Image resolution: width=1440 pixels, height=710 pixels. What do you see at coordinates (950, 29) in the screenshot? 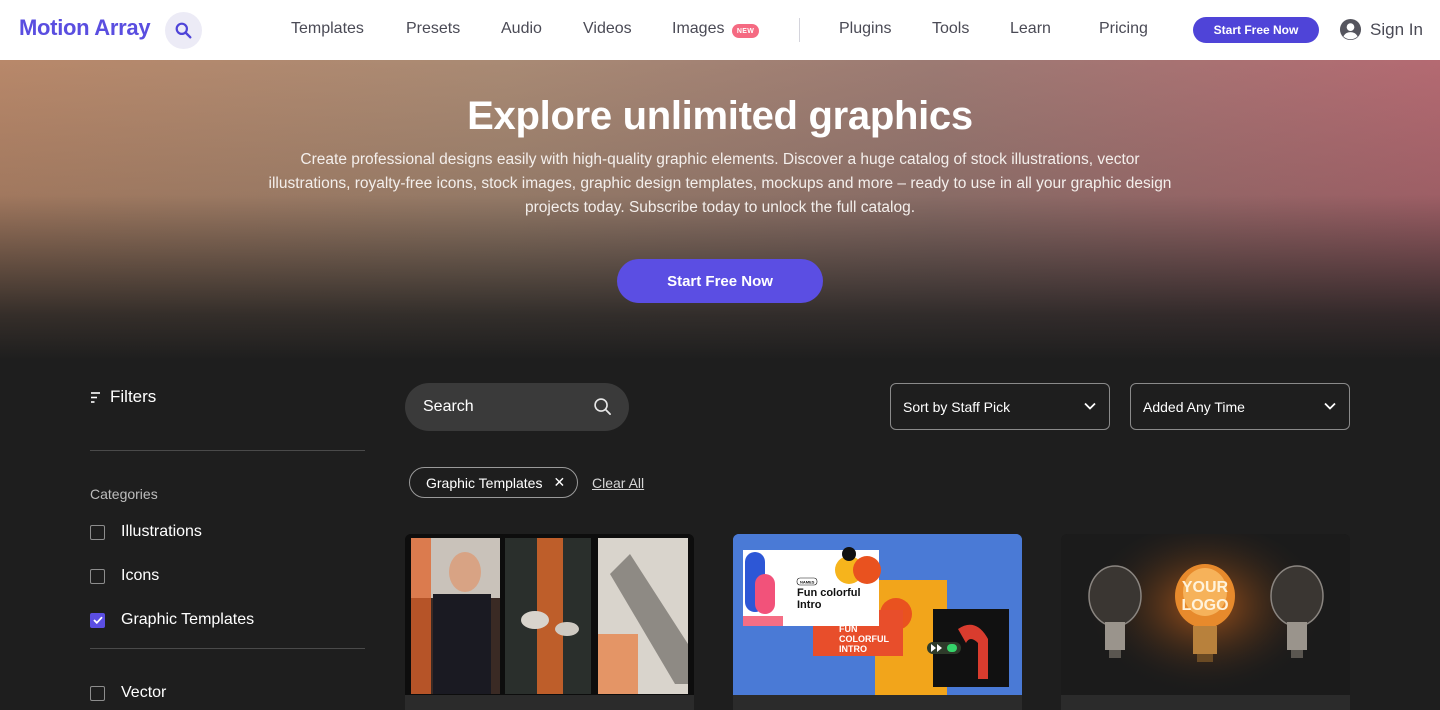
I see `nav-tools: Tools` at bounding box center [950, 29].